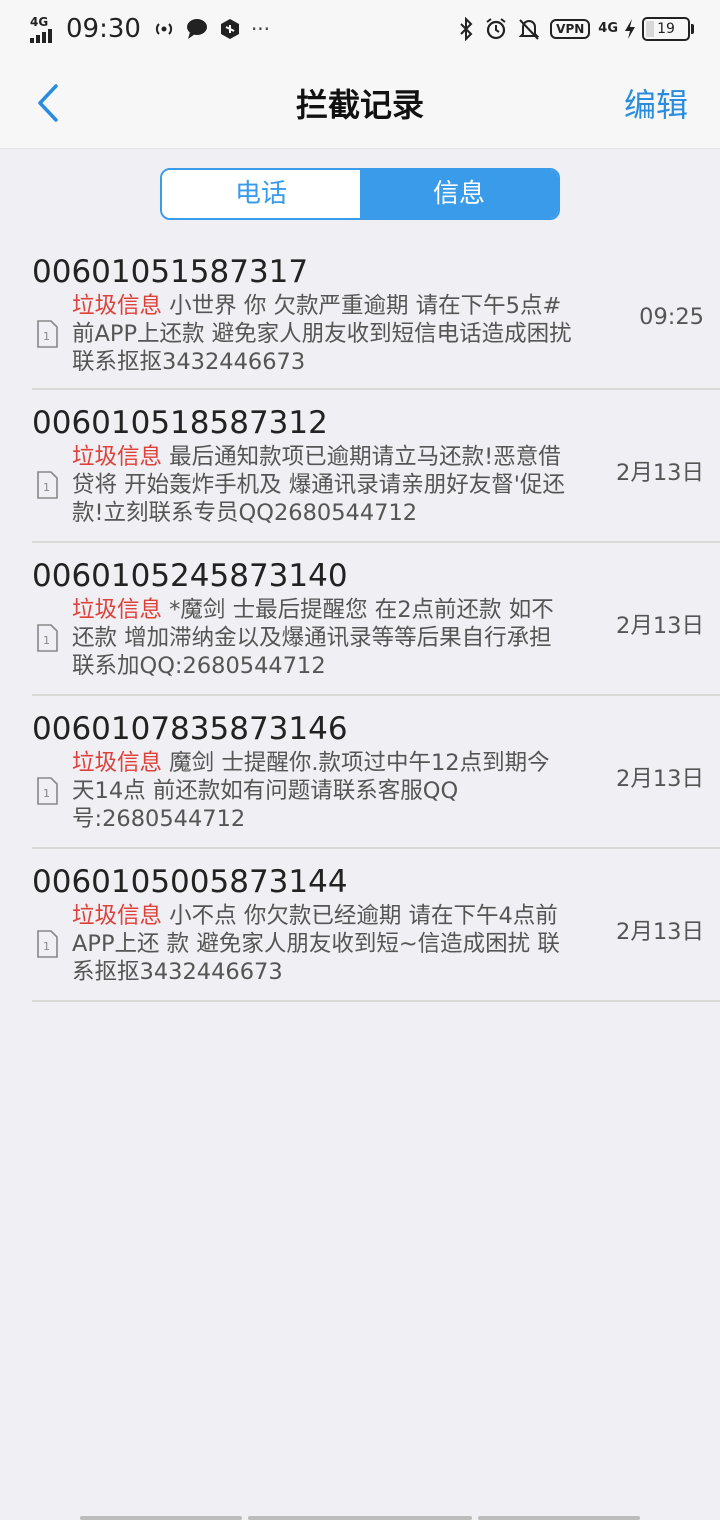  Describe the element at coordinates (656, 103) in the screenshot. I see `edit-button: 编辑` at that location.